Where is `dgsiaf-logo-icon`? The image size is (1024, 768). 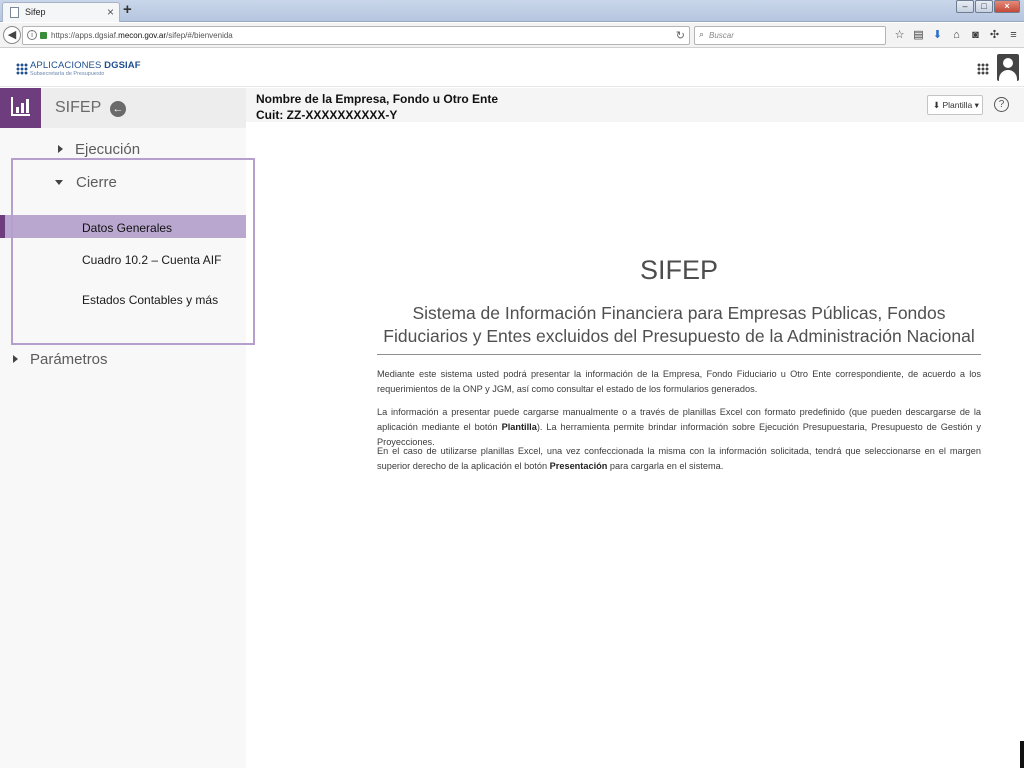 dgsiaf-logo-icon is located at coordinates (22, 69).